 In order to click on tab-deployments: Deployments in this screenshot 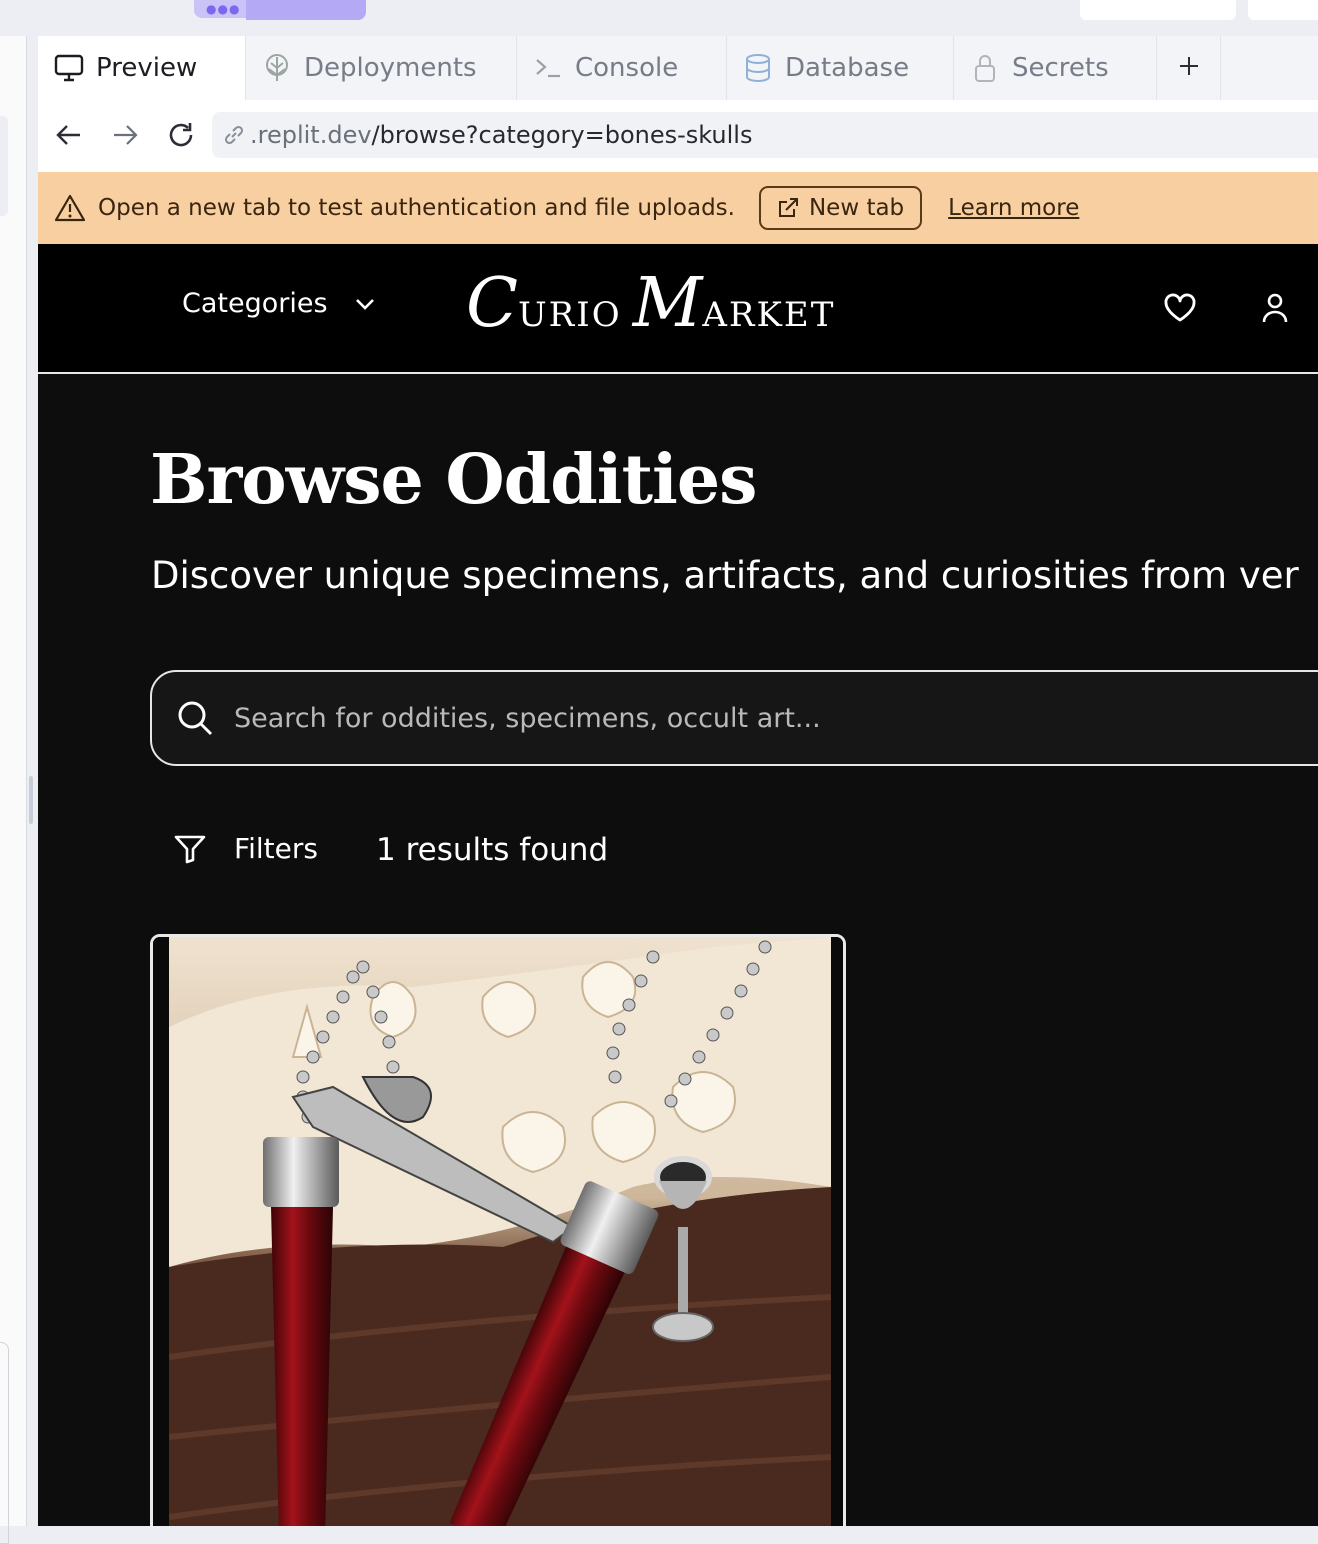, I will do `click(381, 68)`.